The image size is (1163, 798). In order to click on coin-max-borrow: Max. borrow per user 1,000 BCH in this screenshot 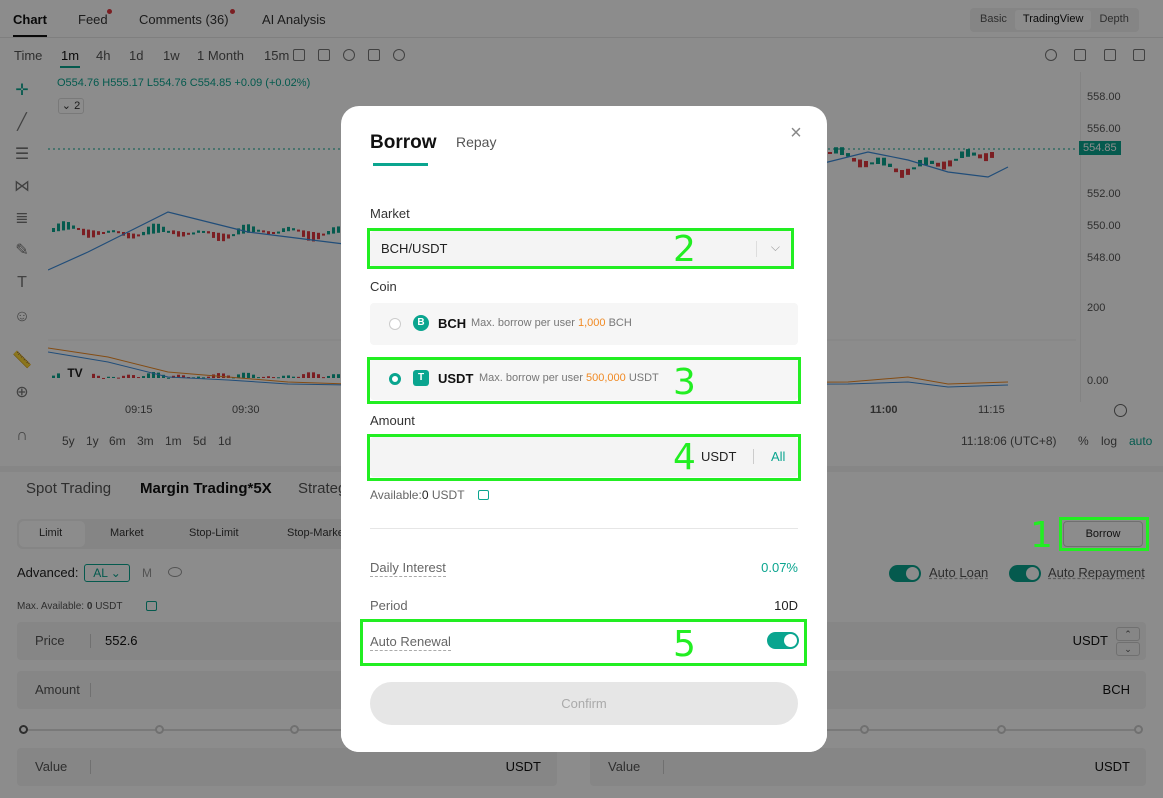, I will do `click(551, 323)`.